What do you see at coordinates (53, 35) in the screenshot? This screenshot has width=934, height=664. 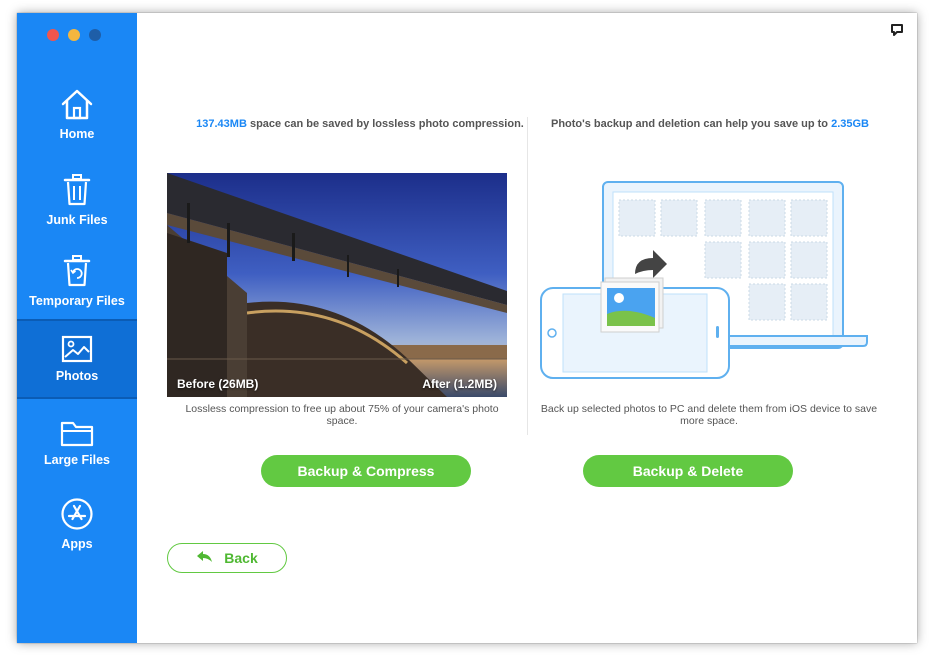 I see `close-window-button` at bounding box center [53, 35].